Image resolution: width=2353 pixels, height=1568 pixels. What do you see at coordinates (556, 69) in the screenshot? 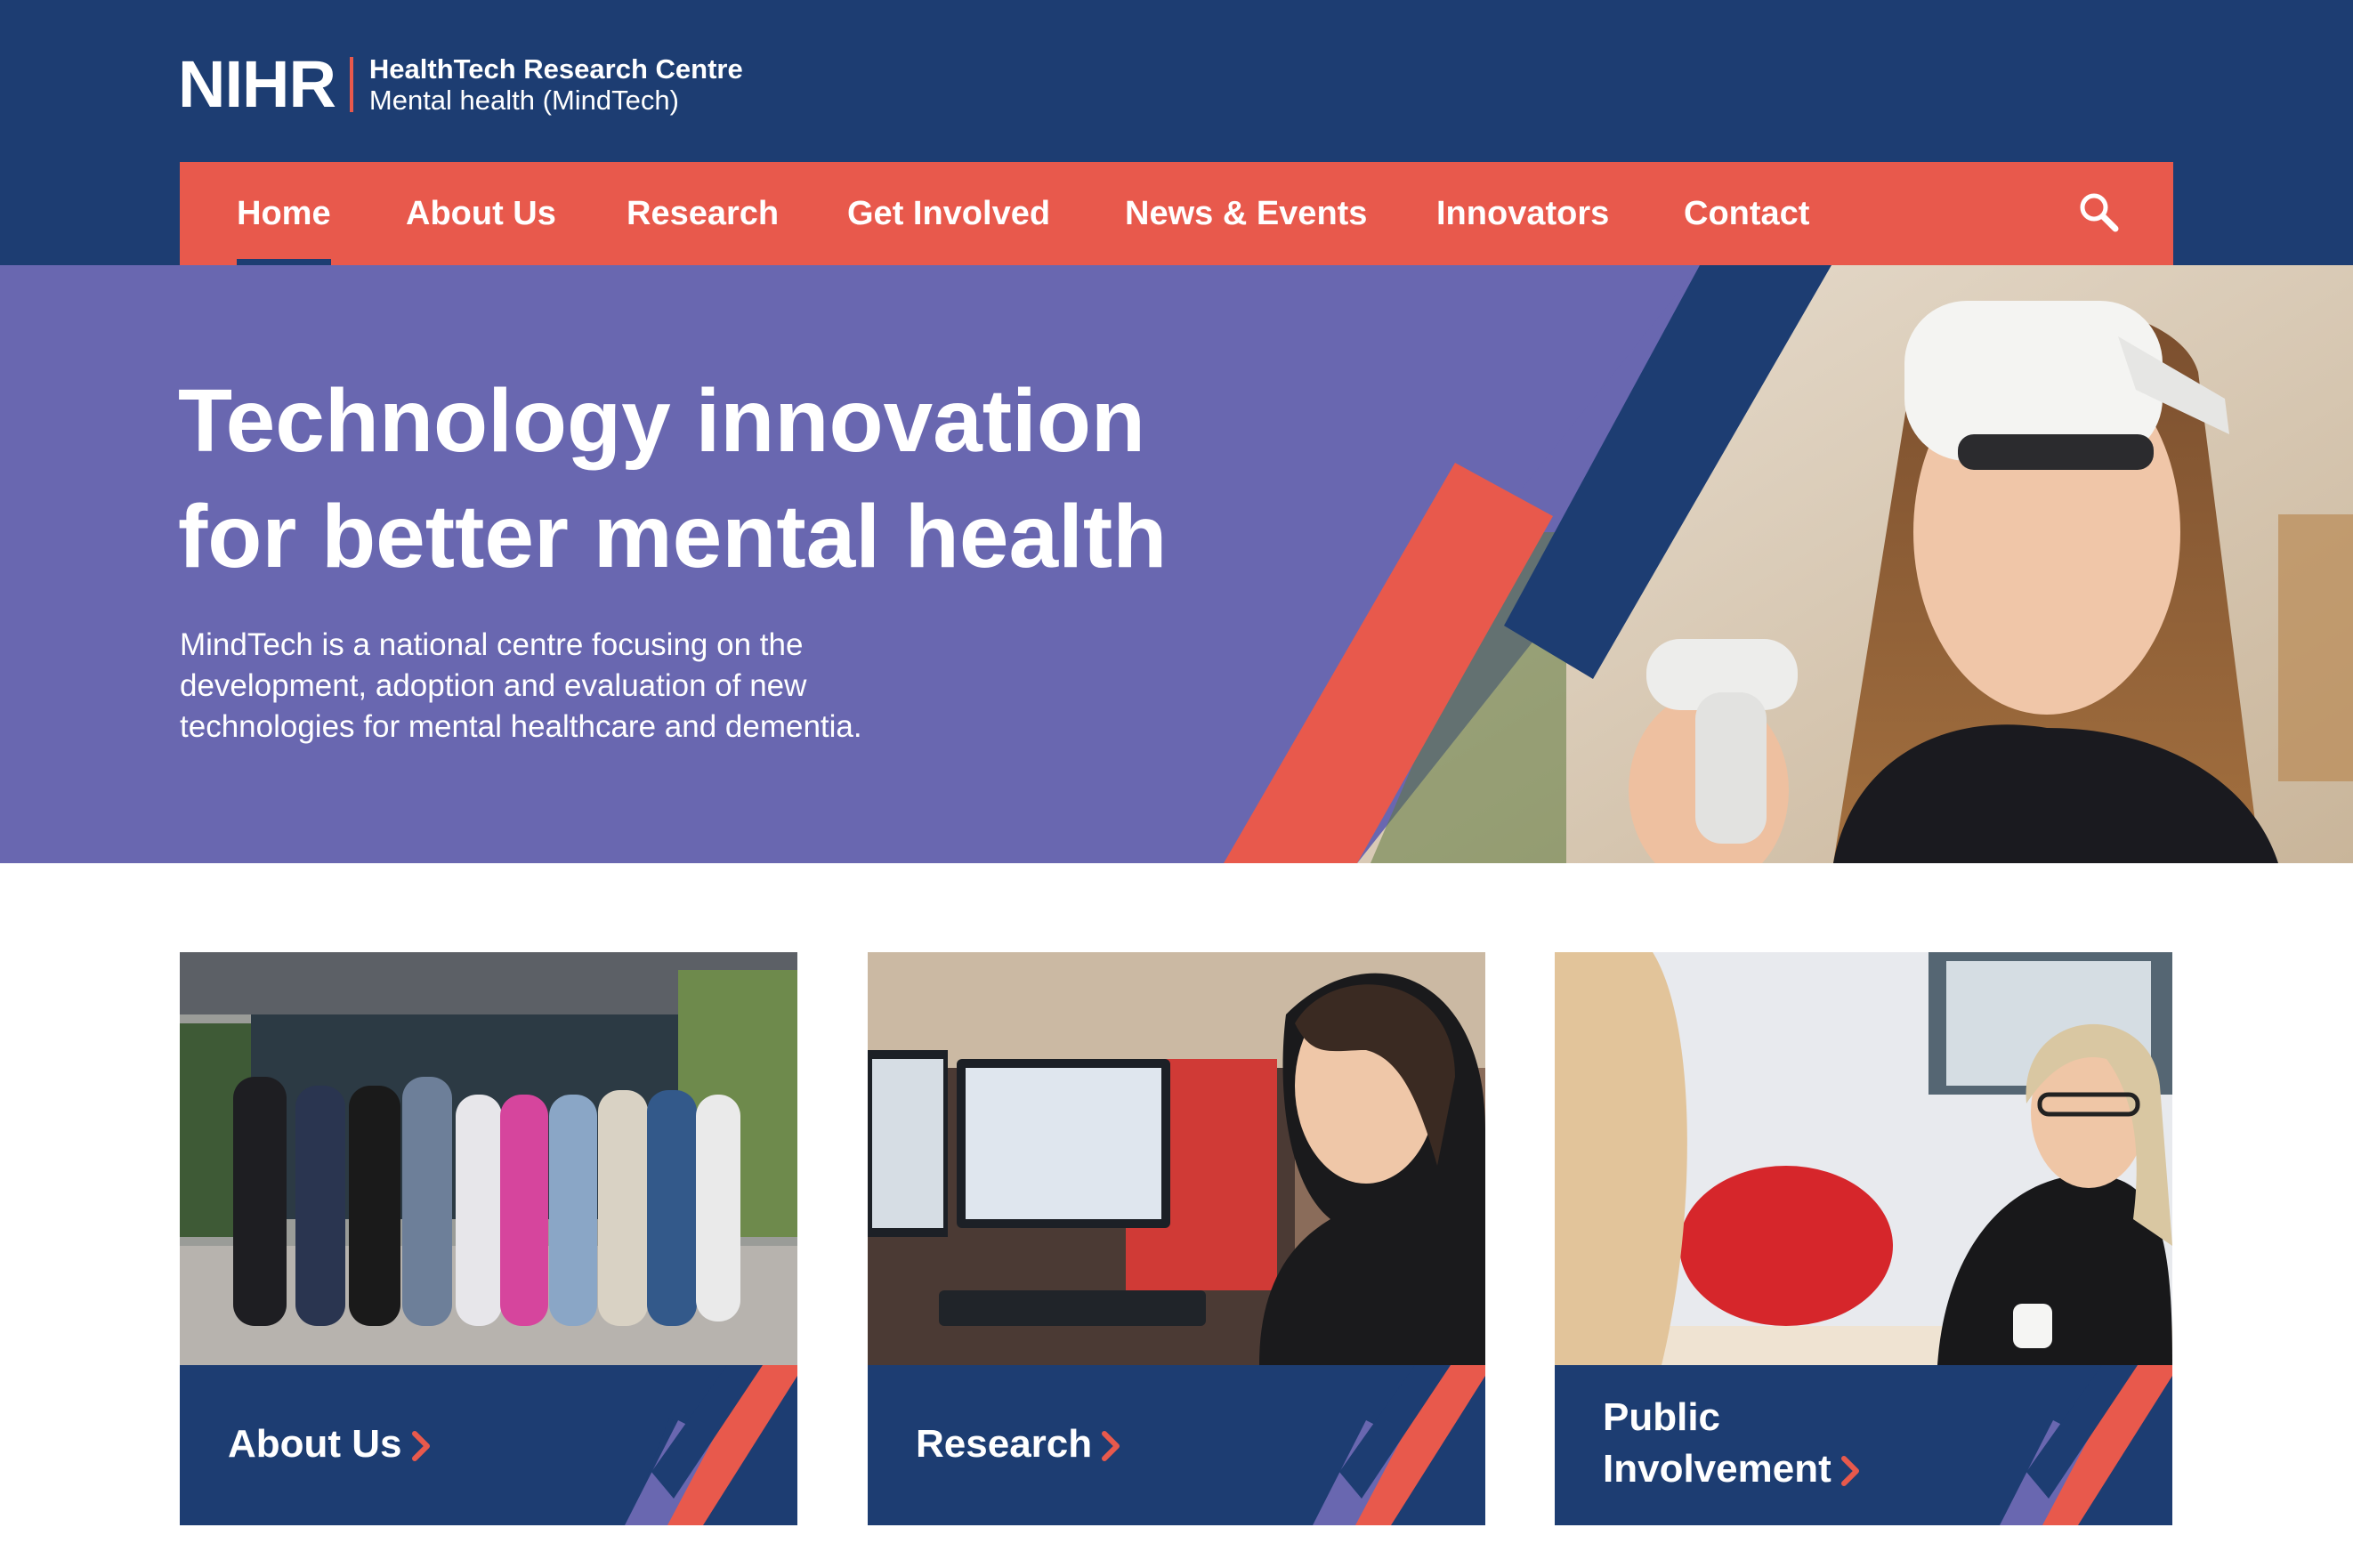
I see `logo-line-1: HealthTech Research Centre` at bounding box center [556, 69].